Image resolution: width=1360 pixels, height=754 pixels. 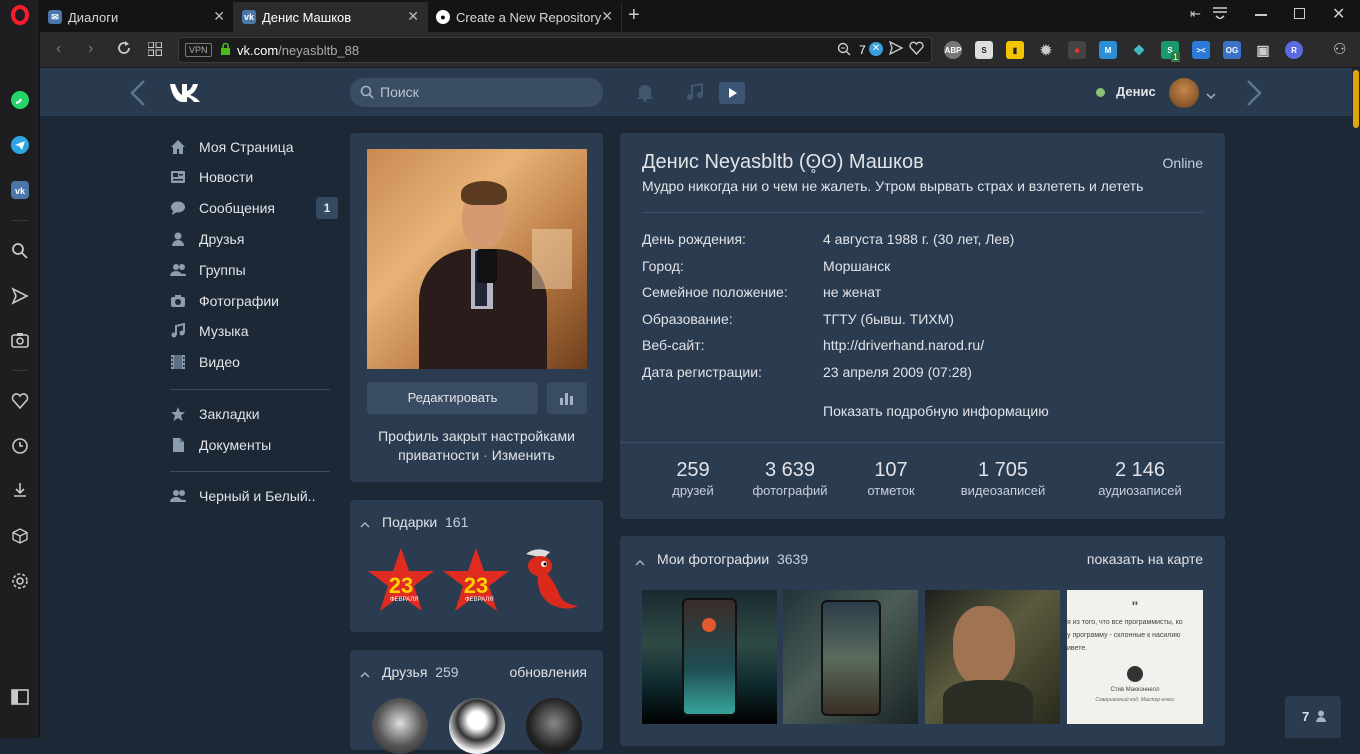 I want to click on s-ext-icon: S, so click(x=984, y=50).